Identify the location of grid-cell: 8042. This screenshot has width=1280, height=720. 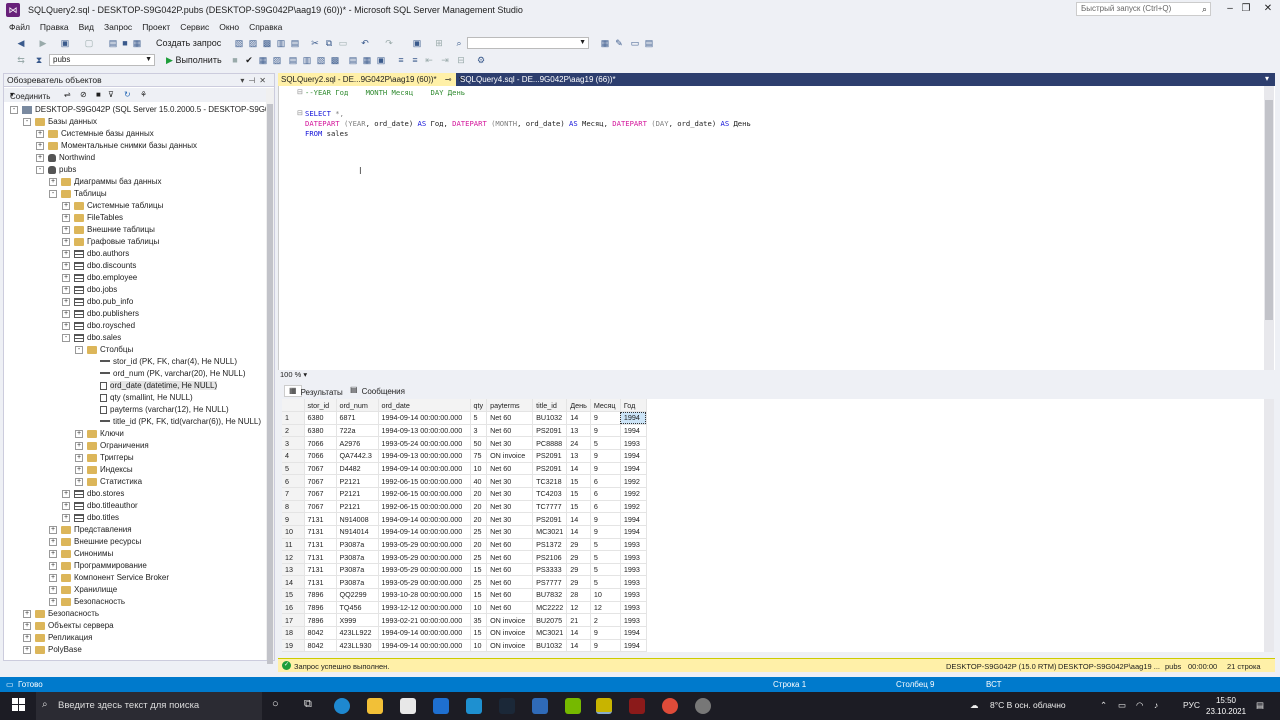
(320, 633).